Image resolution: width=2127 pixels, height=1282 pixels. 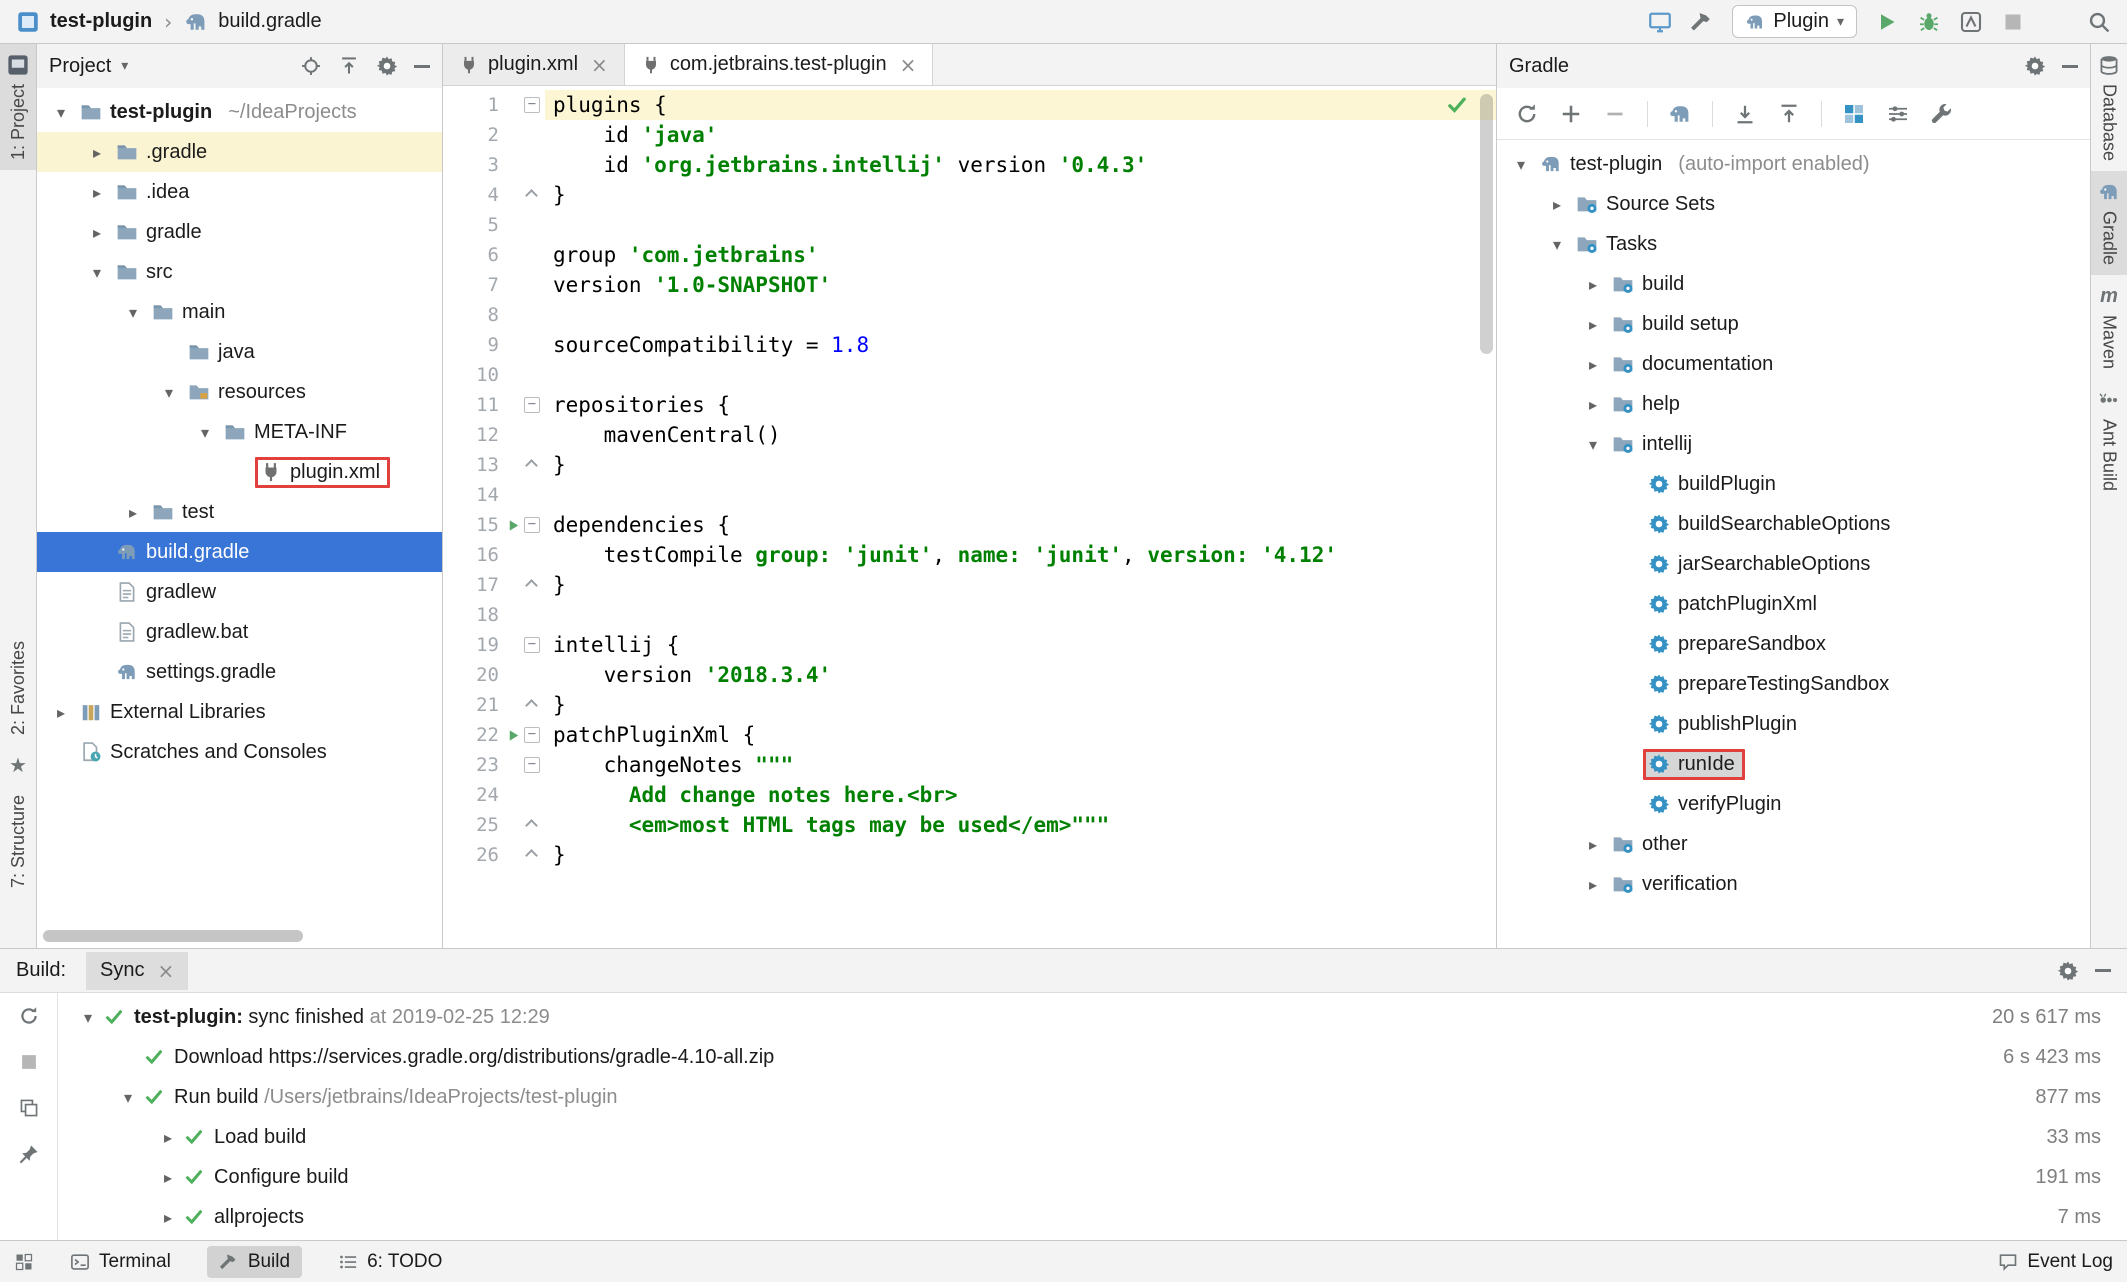 I want to click on gradle-task-documentation: ▸ documentation, so click(x=1793, y=364).